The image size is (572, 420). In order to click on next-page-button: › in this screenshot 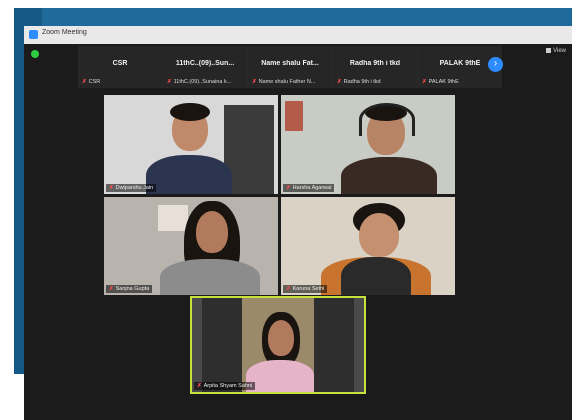, I will do `click(495, 64)`.